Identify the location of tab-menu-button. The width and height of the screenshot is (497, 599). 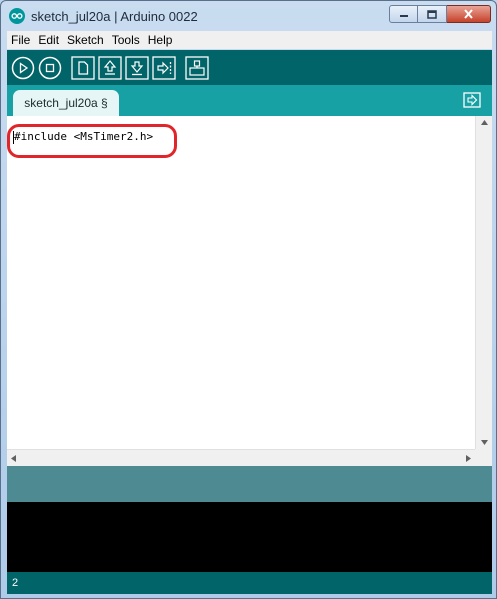
(472, 100).